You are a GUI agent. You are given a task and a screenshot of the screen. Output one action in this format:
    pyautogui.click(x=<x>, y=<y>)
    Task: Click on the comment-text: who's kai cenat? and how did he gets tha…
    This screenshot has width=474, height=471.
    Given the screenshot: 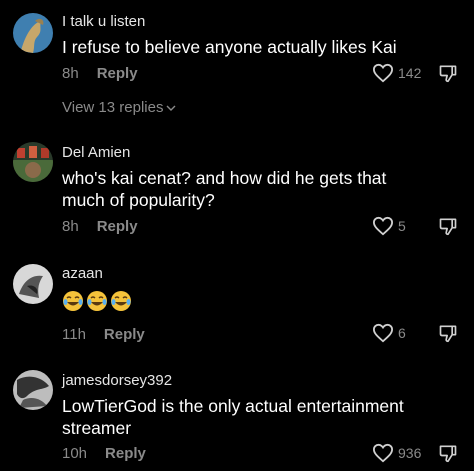 What is the action you would take?
    pyautogui.click(x=224, y=189)
    